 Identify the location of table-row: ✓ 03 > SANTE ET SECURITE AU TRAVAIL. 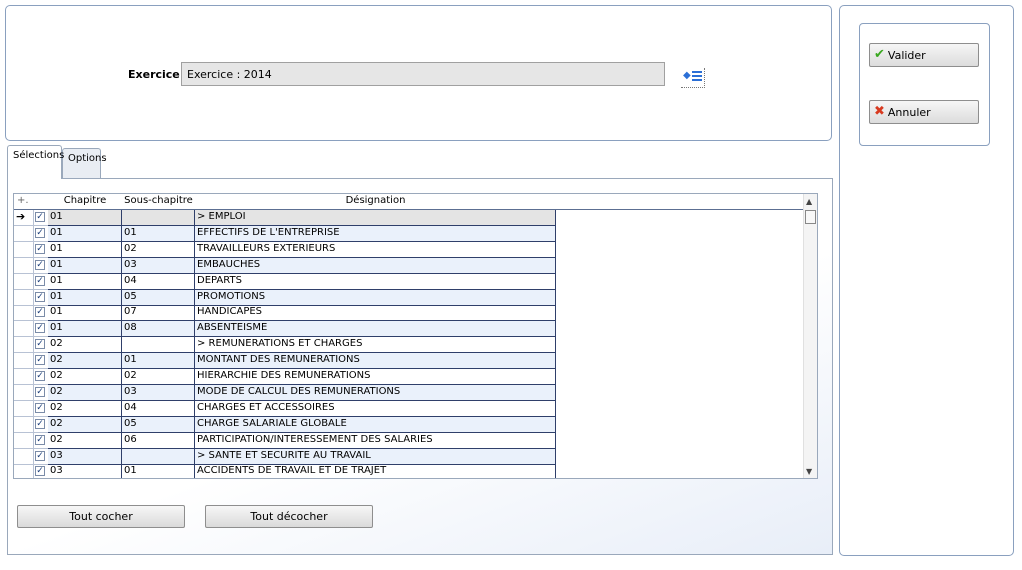
(285, 456).